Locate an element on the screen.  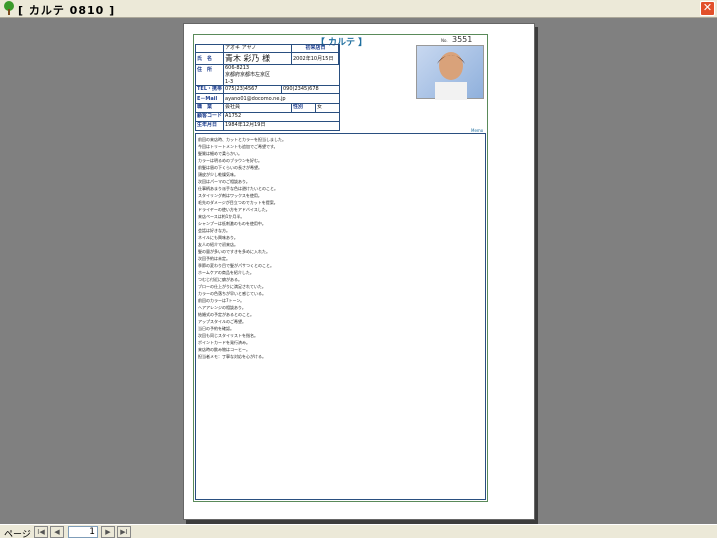
tel-value: 075(23)4567 is located at coordinates (253, 89).